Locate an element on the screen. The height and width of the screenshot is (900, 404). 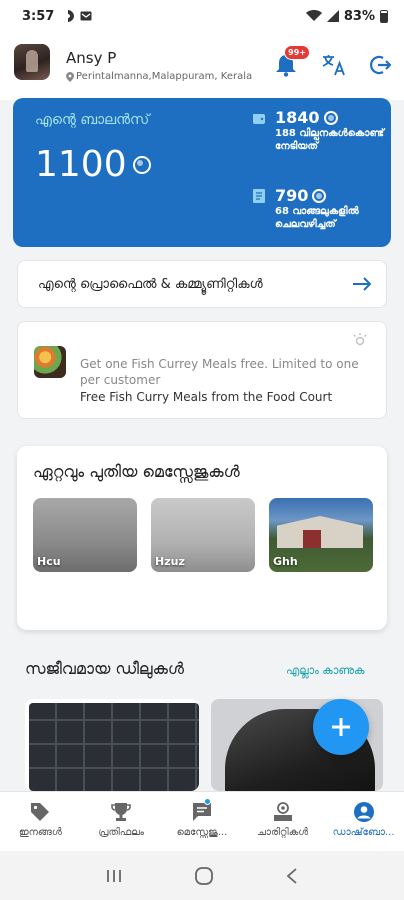
user-name: Ansy P is located at coordinates (91, 58).